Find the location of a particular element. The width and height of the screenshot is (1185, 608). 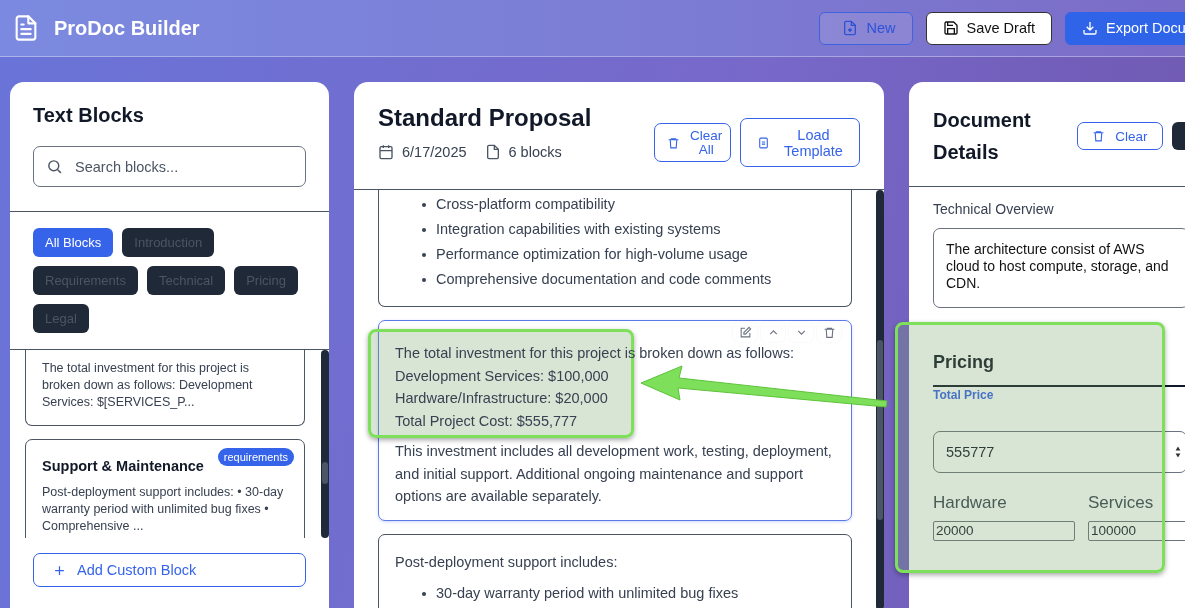

document-title: Standard Proposal is located at coordinates (485, 118).